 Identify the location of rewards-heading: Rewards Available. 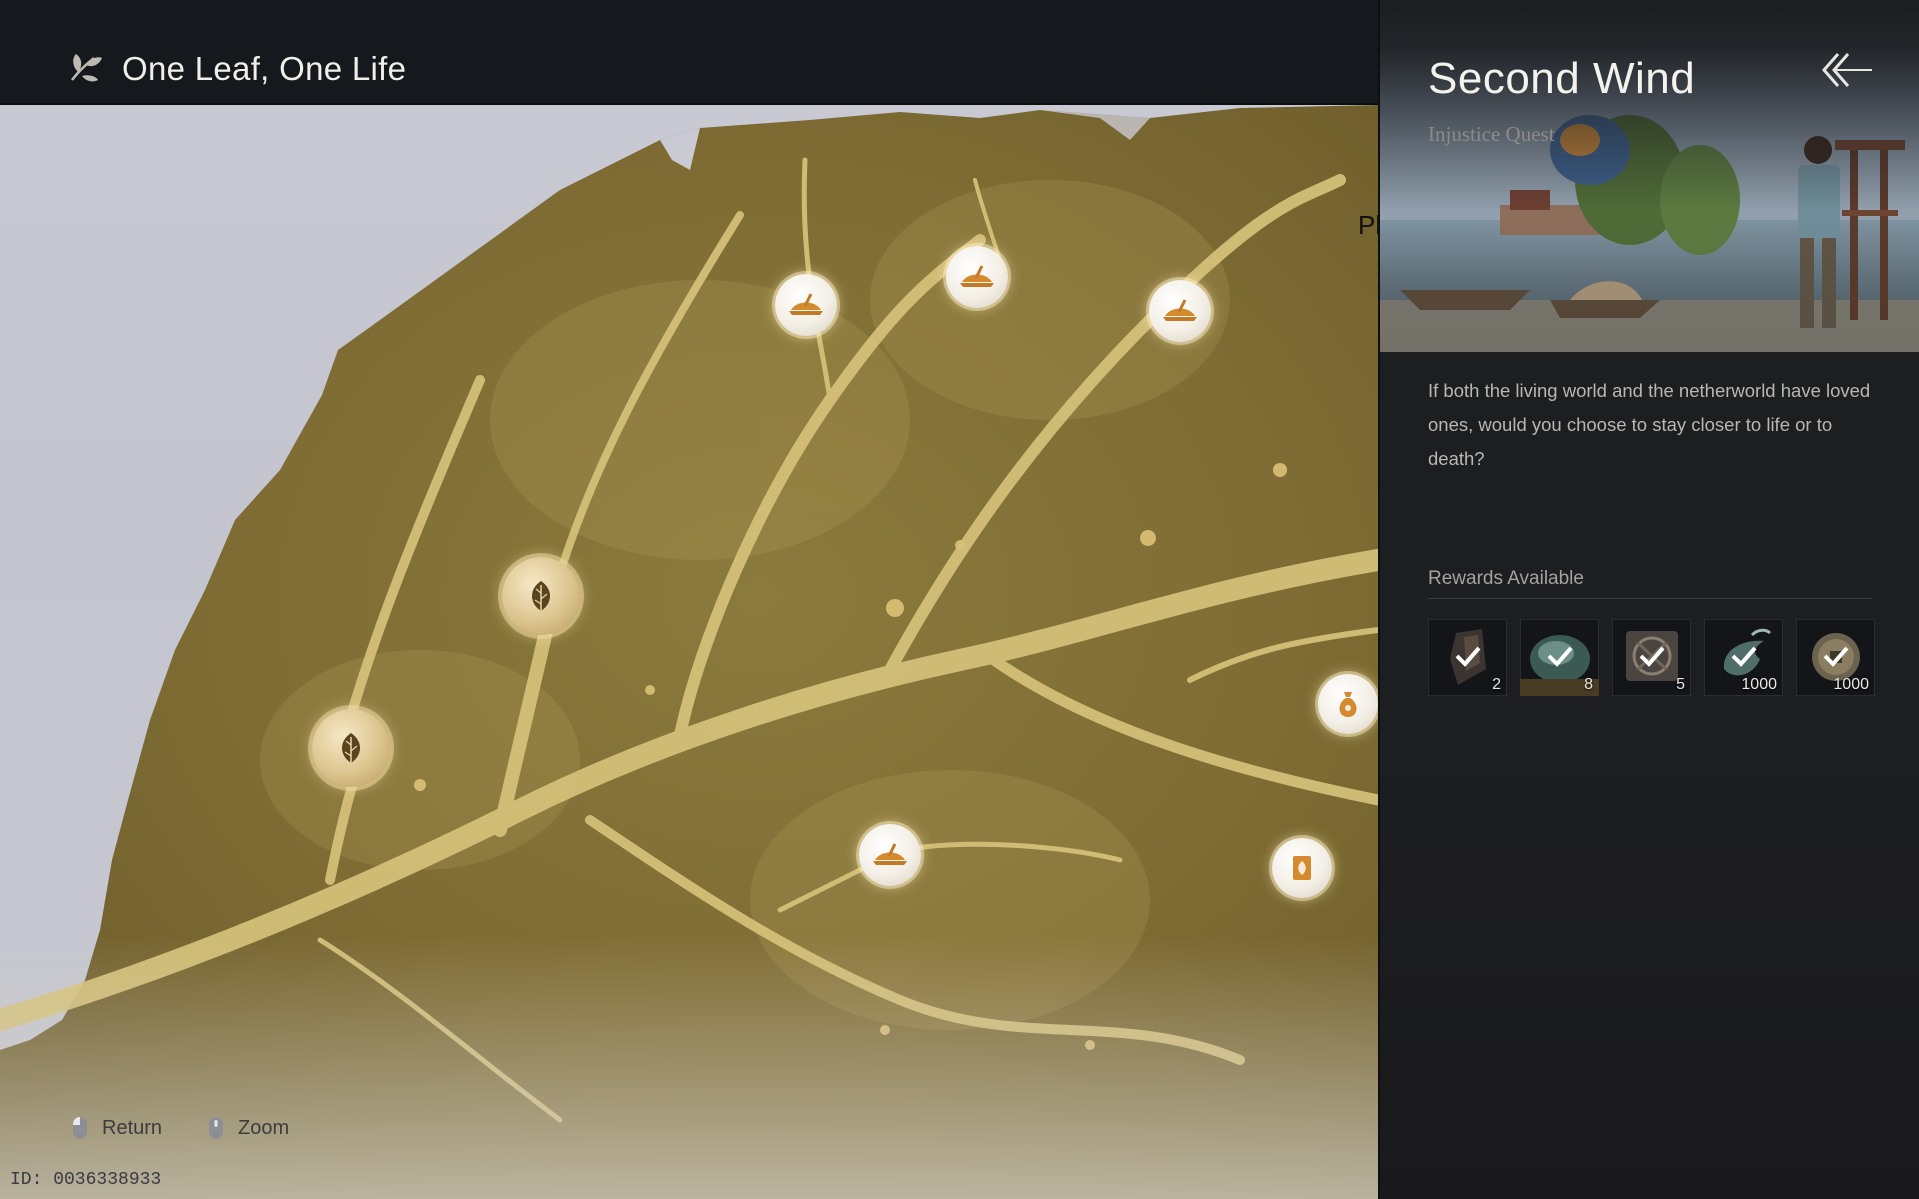
(1506, 578).